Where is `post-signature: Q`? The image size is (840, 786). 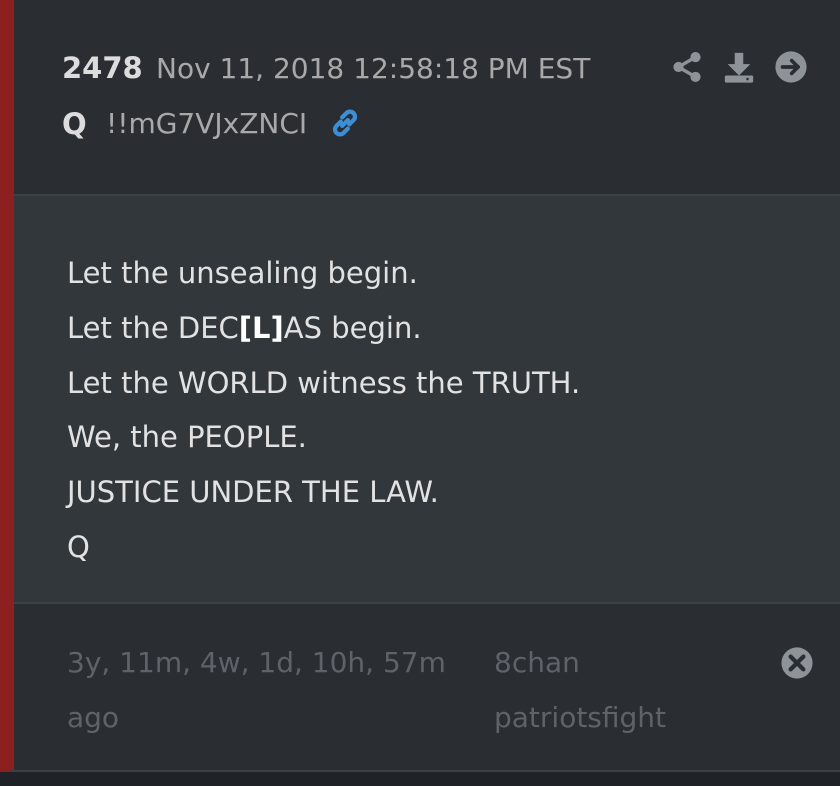 post-signature: Q is located at coordinates (78, 547).